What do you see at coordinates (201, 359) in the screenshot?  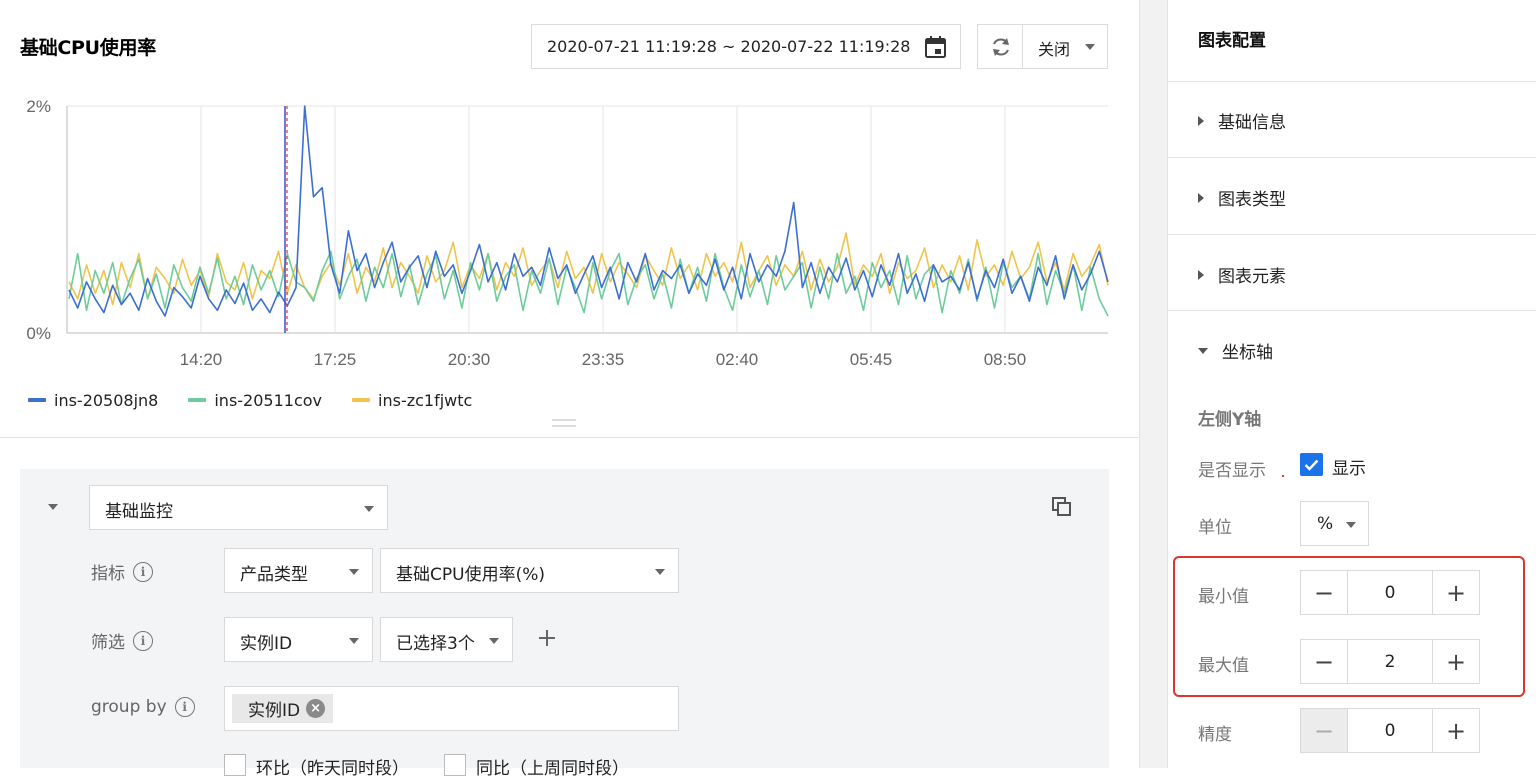 I see `x-tick-label: 14:20` at bounding box center [201, 359].